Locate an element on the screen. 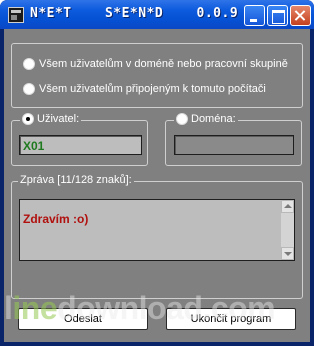 This screenshot has width=320, height=346. user-field: X01 is located at coordinates (80, 145).